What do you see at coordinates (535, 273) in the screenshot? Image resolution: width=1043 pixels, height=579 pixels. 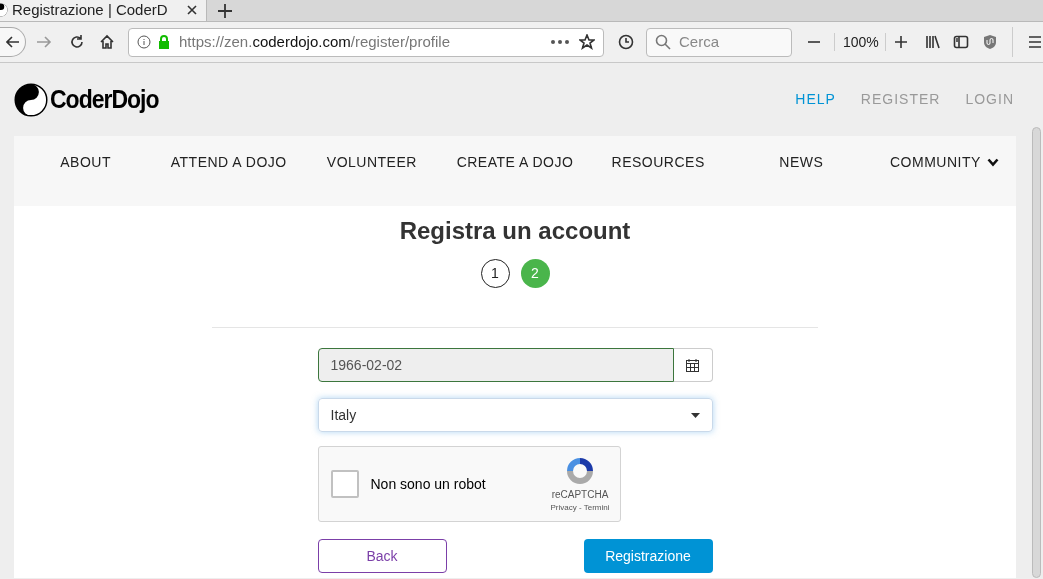 I see `step-indicator: 2` at bounding box center [535, 273].